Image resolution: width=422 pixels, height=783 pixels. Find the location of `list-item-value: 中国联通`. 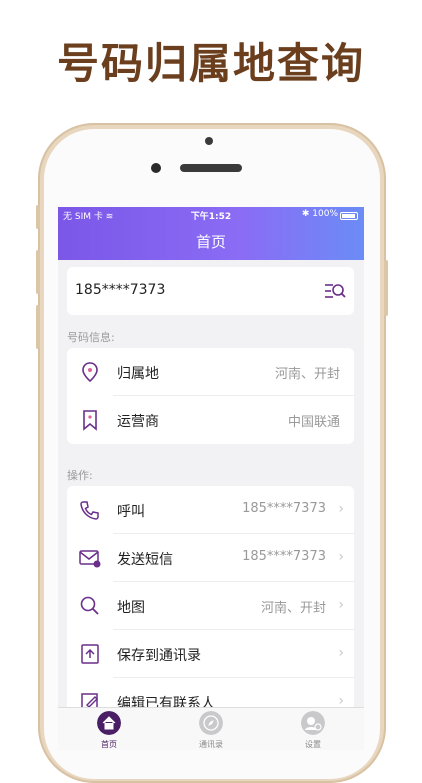

list-item-value: 中国联通 is located at coordinates (313, 422).